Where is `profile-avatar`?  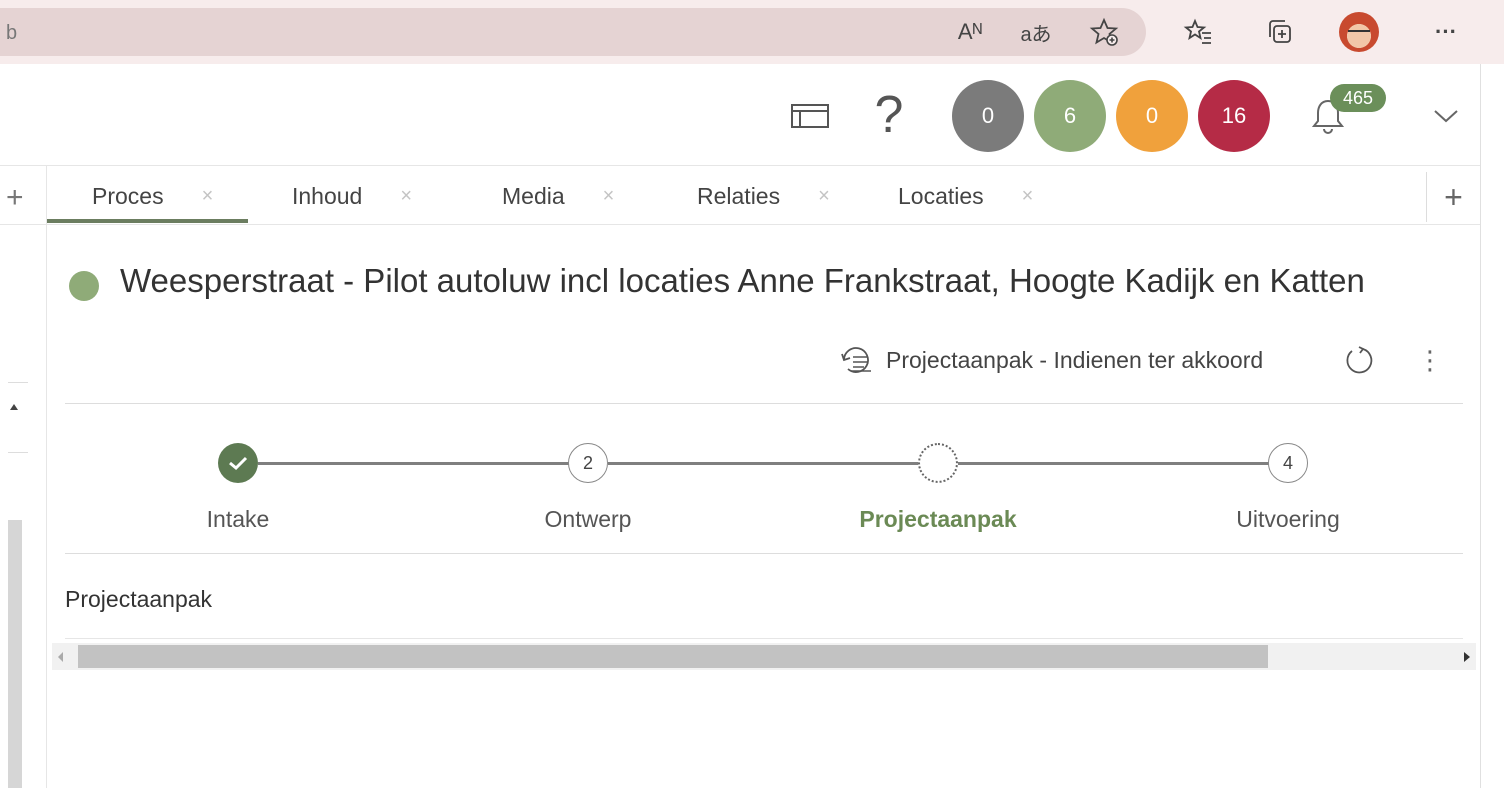
profile-avatar is located at coordinates (1359, 32).